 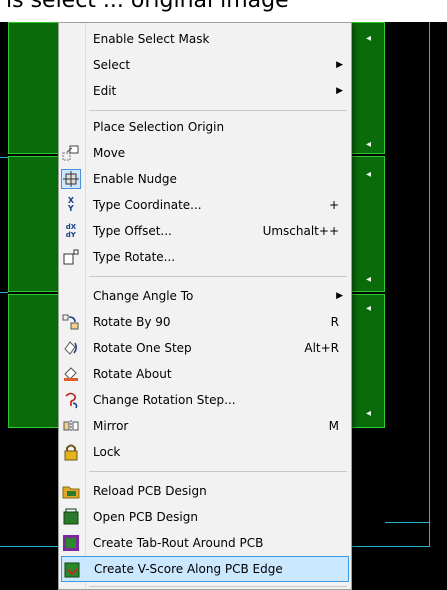 I want to click on menu-item-label: Rotate By 90, so click(x=132, y=322).